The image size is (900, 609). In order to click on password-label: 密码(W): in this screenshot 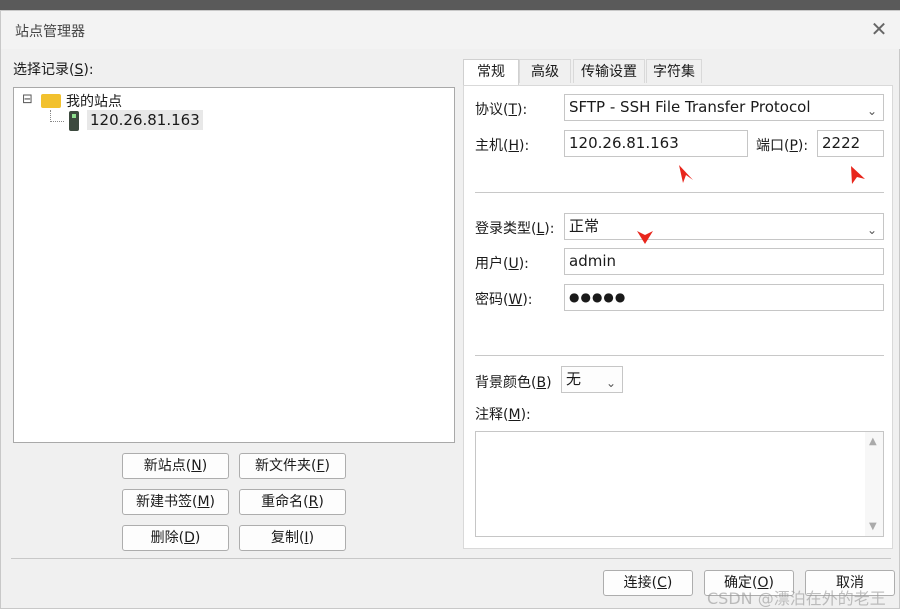, I will do `click(504, 300)`.